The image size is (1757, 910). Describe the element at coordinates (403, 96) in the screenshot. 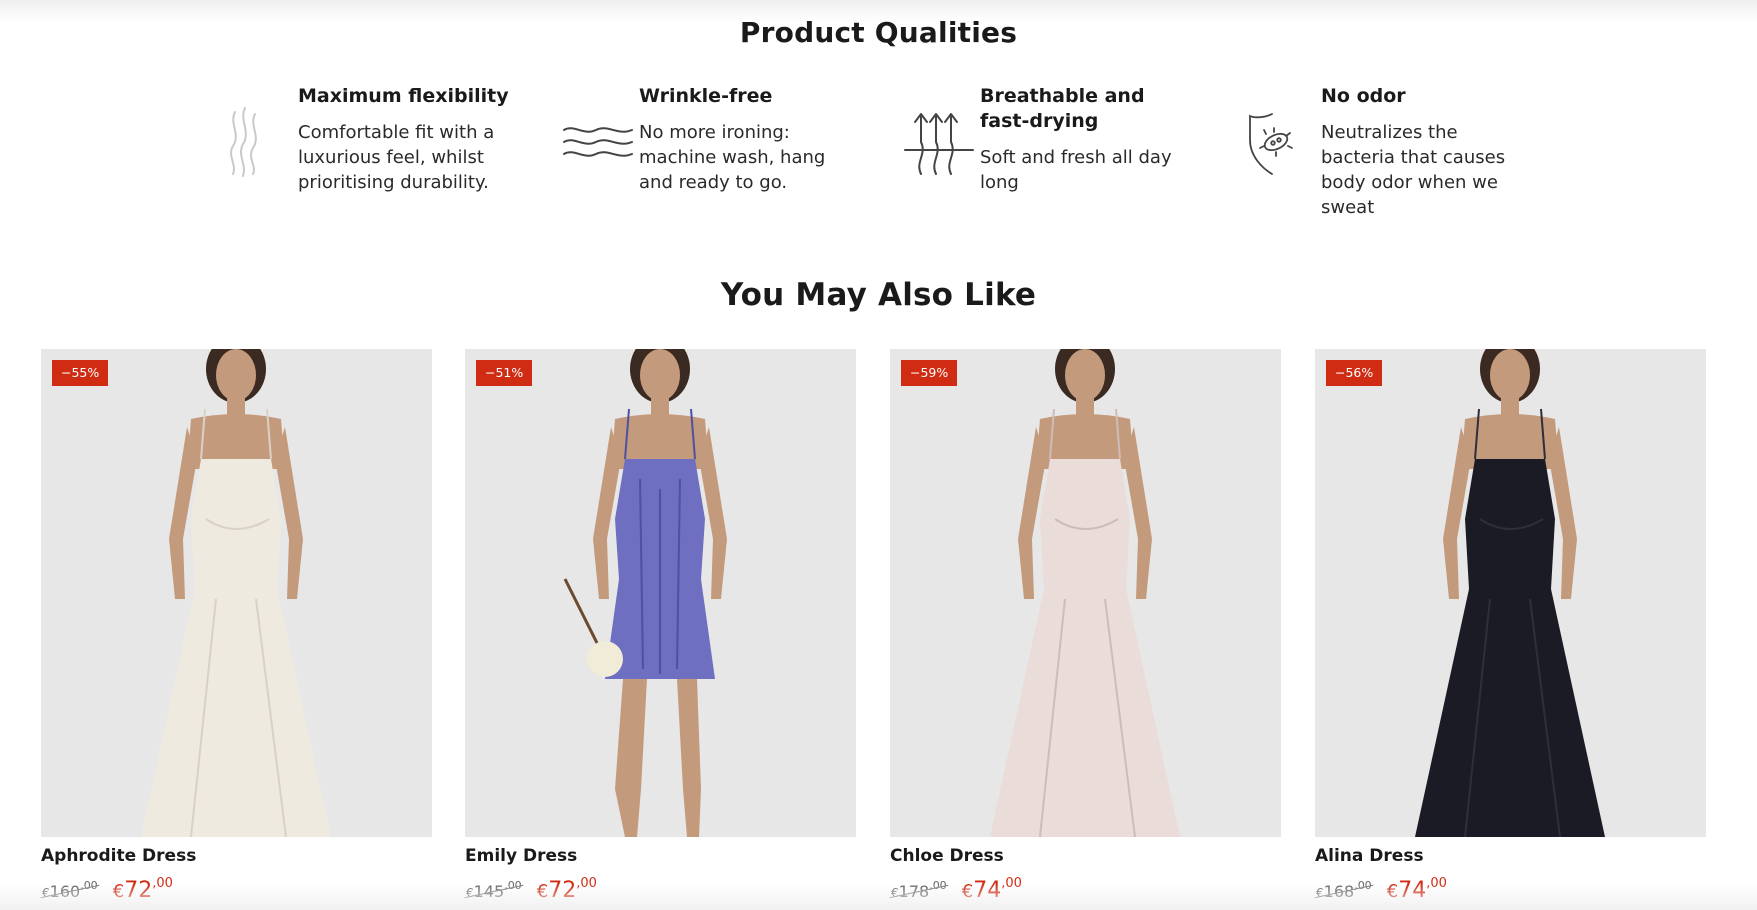

I see `quality-title: Maximum flexibility` at that location.